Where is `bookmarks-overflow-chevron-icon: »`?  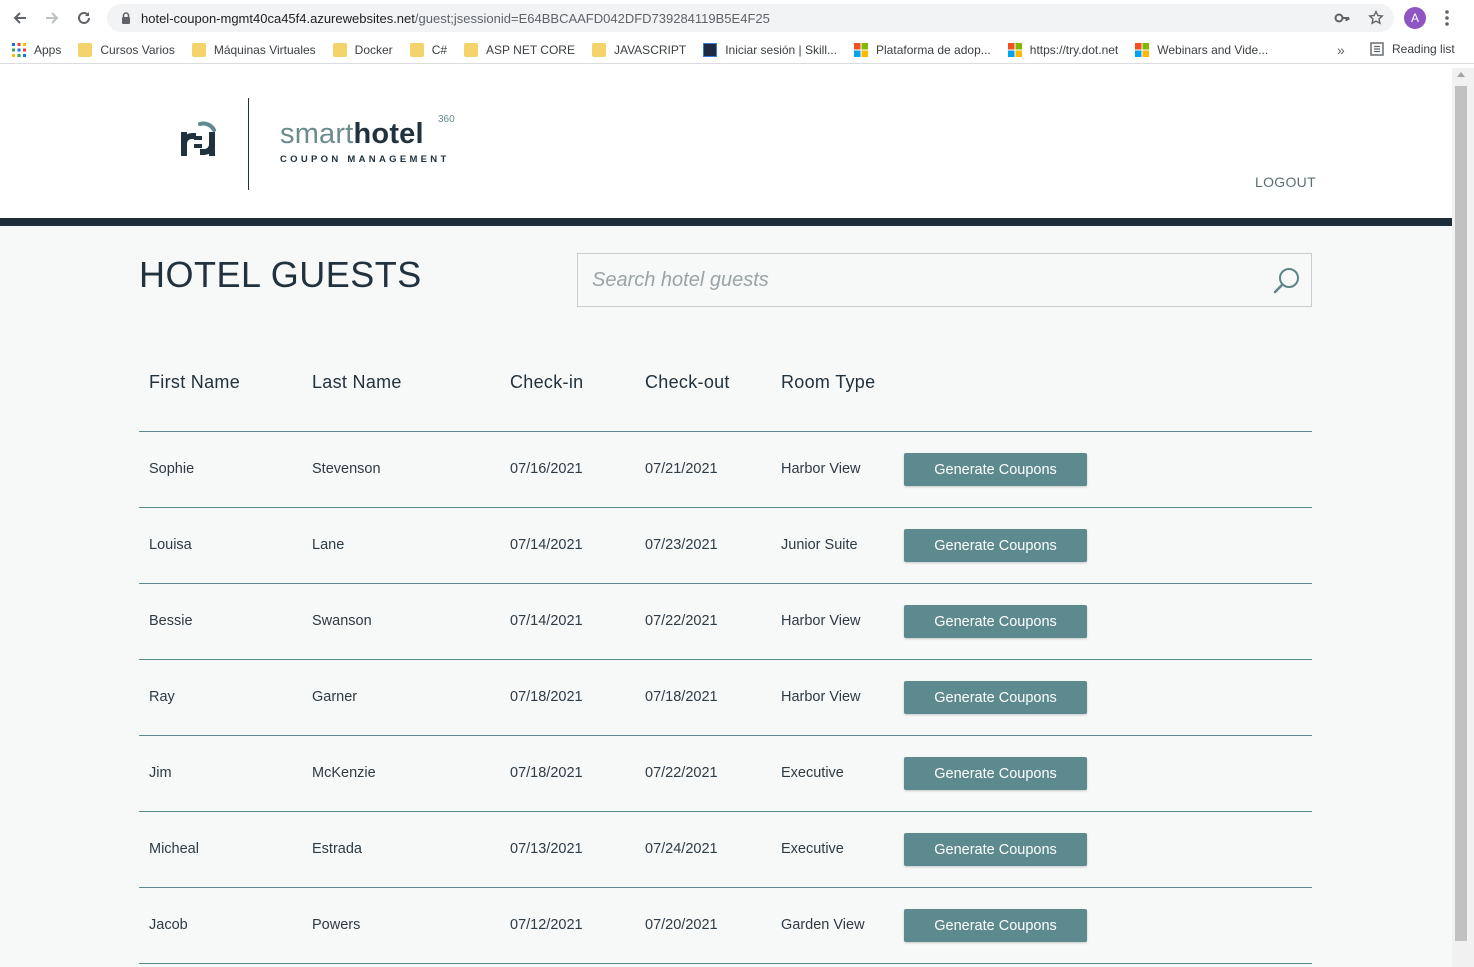
bookmarks-overflow-chevron-icon: » is located at coordinates (1341, 50).